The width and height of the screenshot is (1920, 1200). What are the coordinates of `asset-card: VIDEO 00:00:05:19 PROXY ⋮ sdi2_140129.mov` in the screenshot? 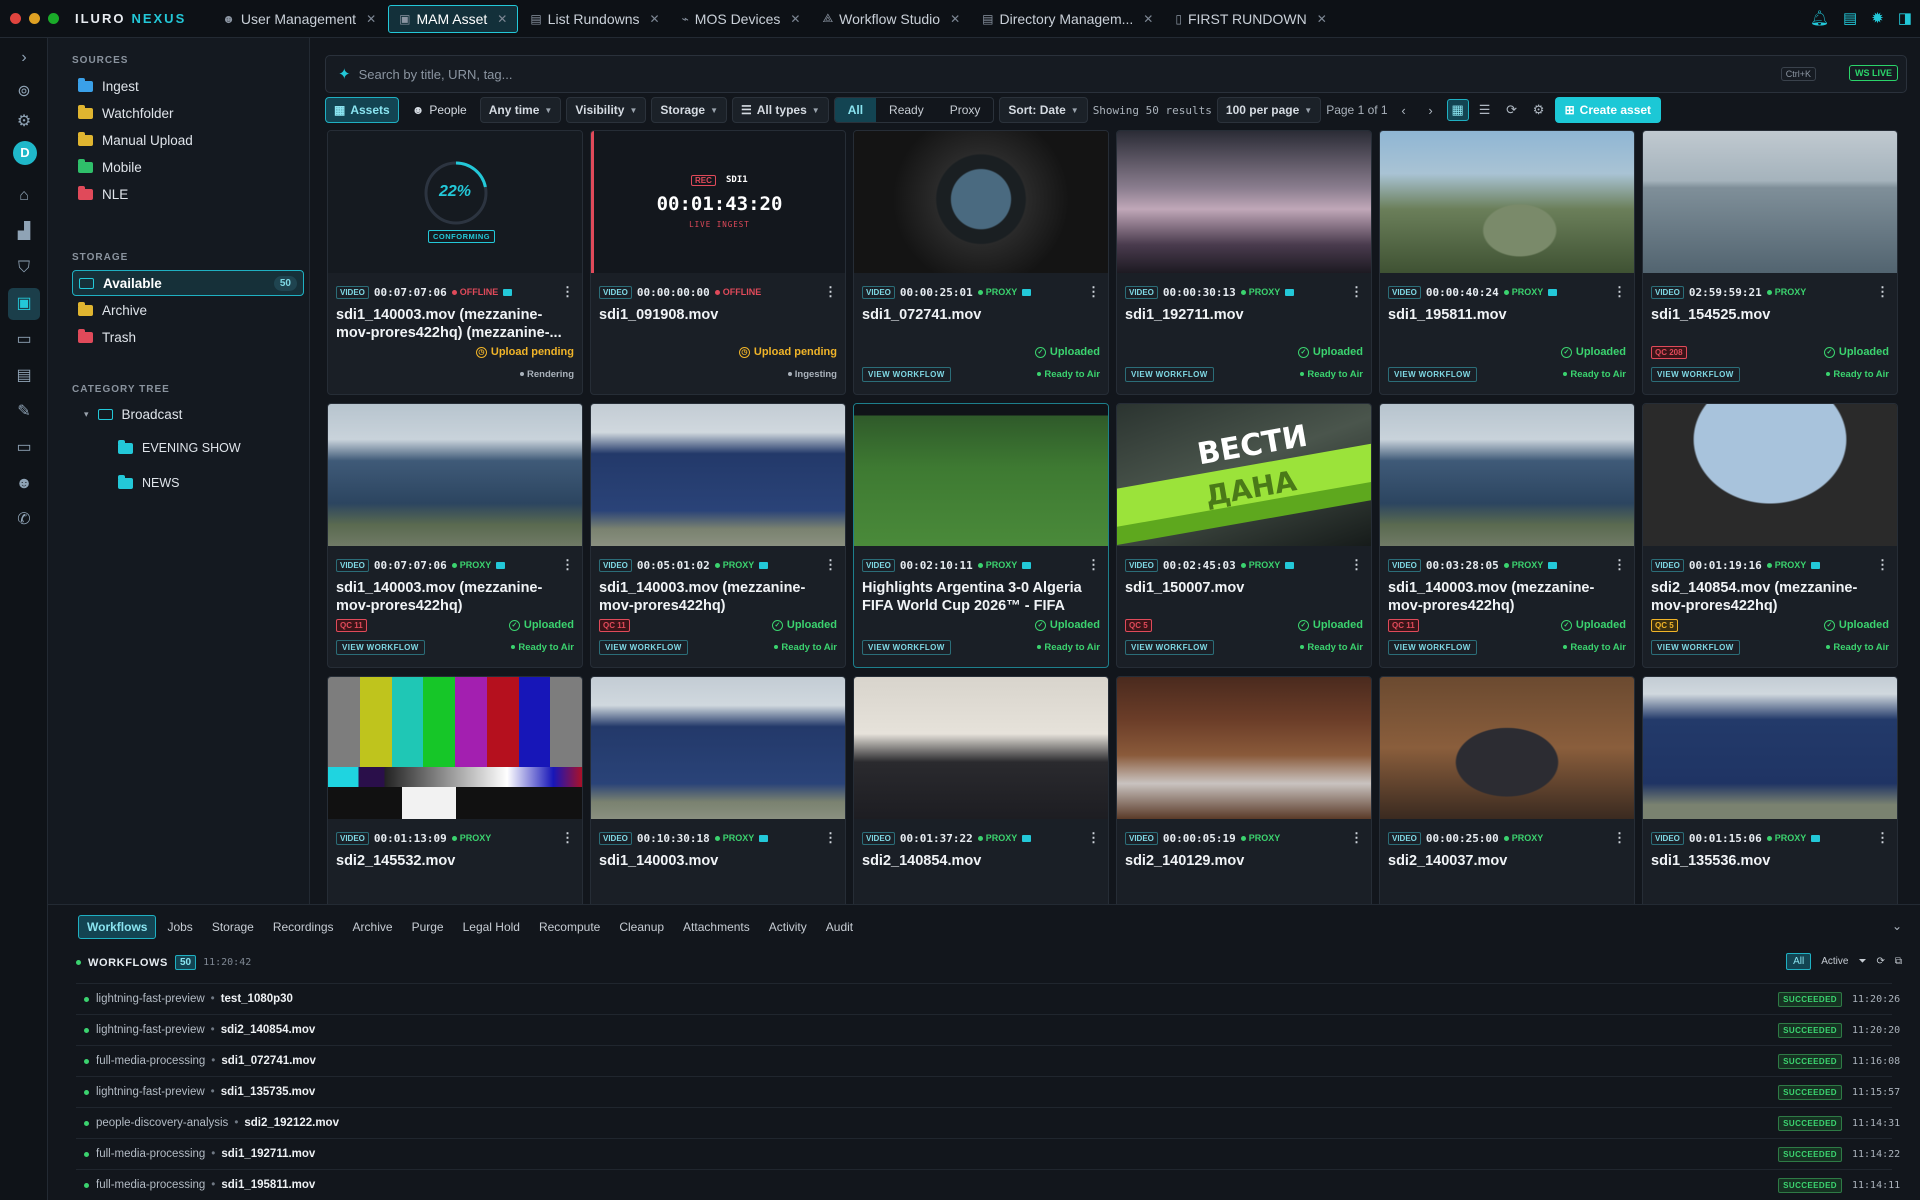 It's located at (1244, 790).